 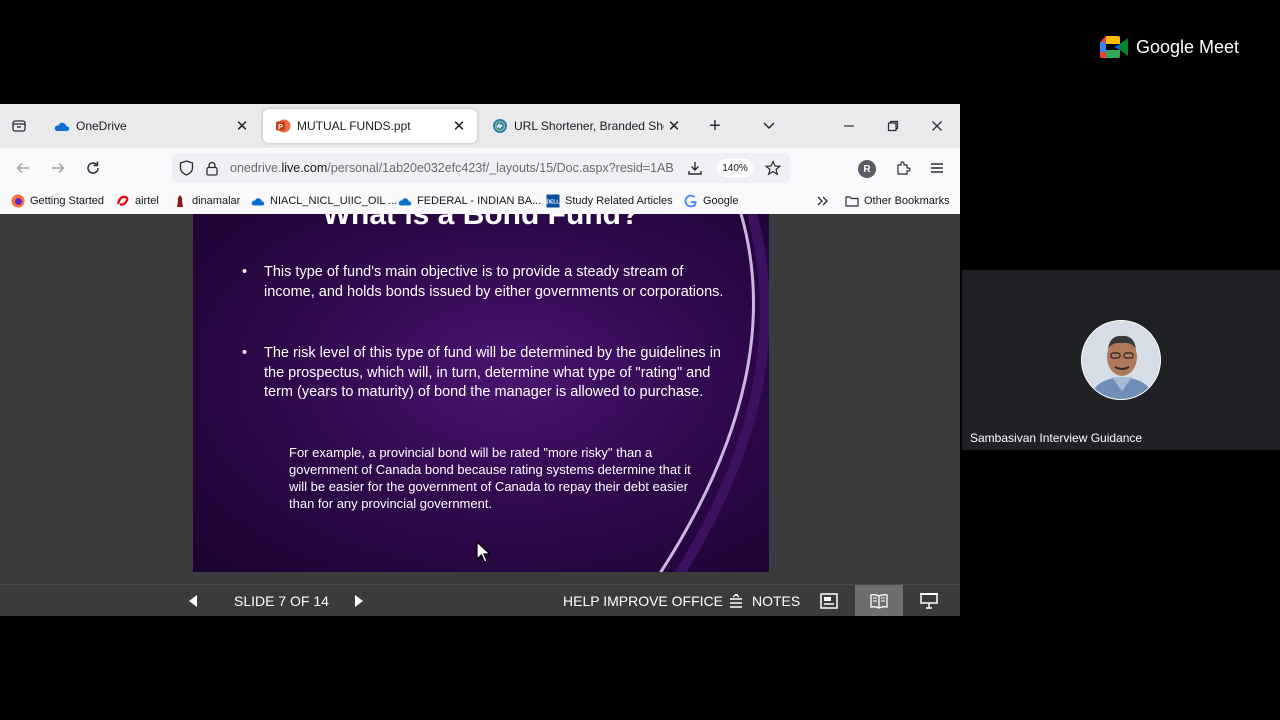 I want to click on bookmark-label: airtel, so click(x=147, y=201).